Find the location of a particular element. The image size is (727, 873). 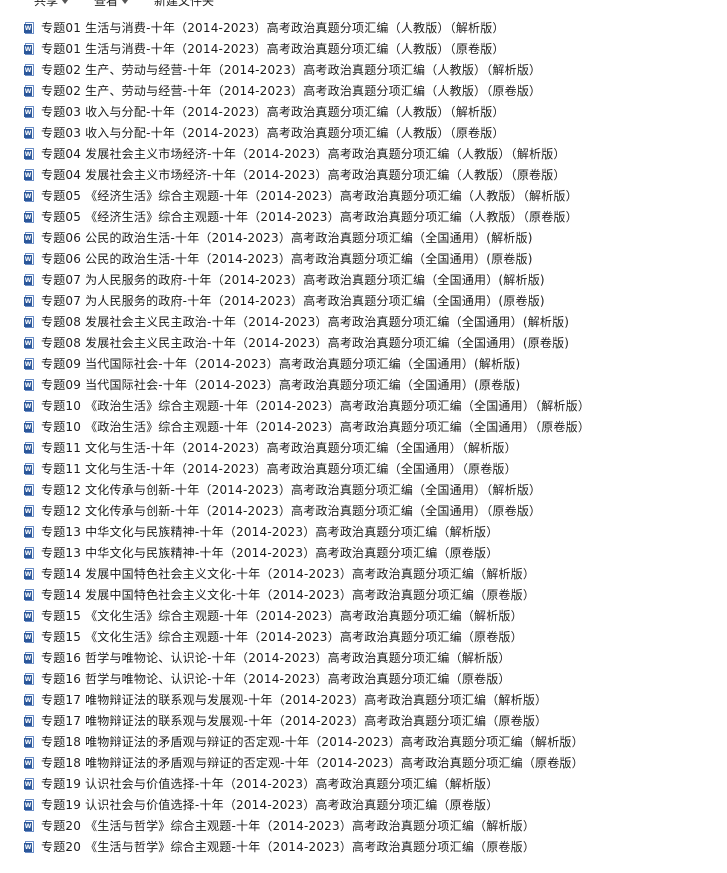

tab-view-label: 查看 is located at coordinates (106, 4).